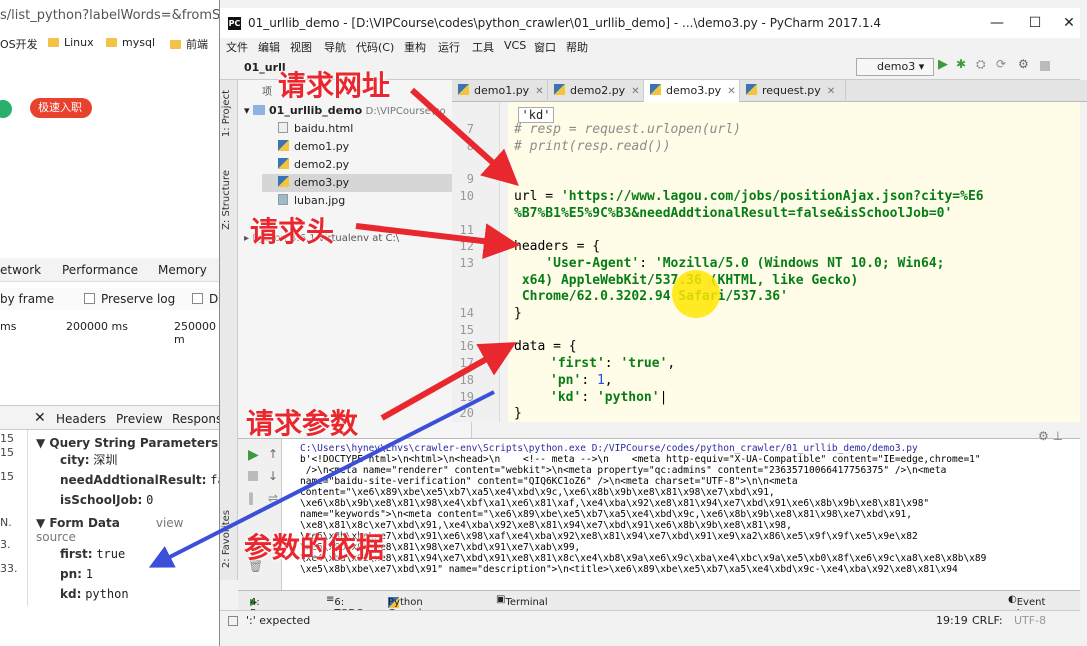 The height and width of the screenshot is (646, 1087). What do you see at coordinates (273, 476) in the screenshot?
I see `down-icon: ↓` at bounding box center [273, 476].